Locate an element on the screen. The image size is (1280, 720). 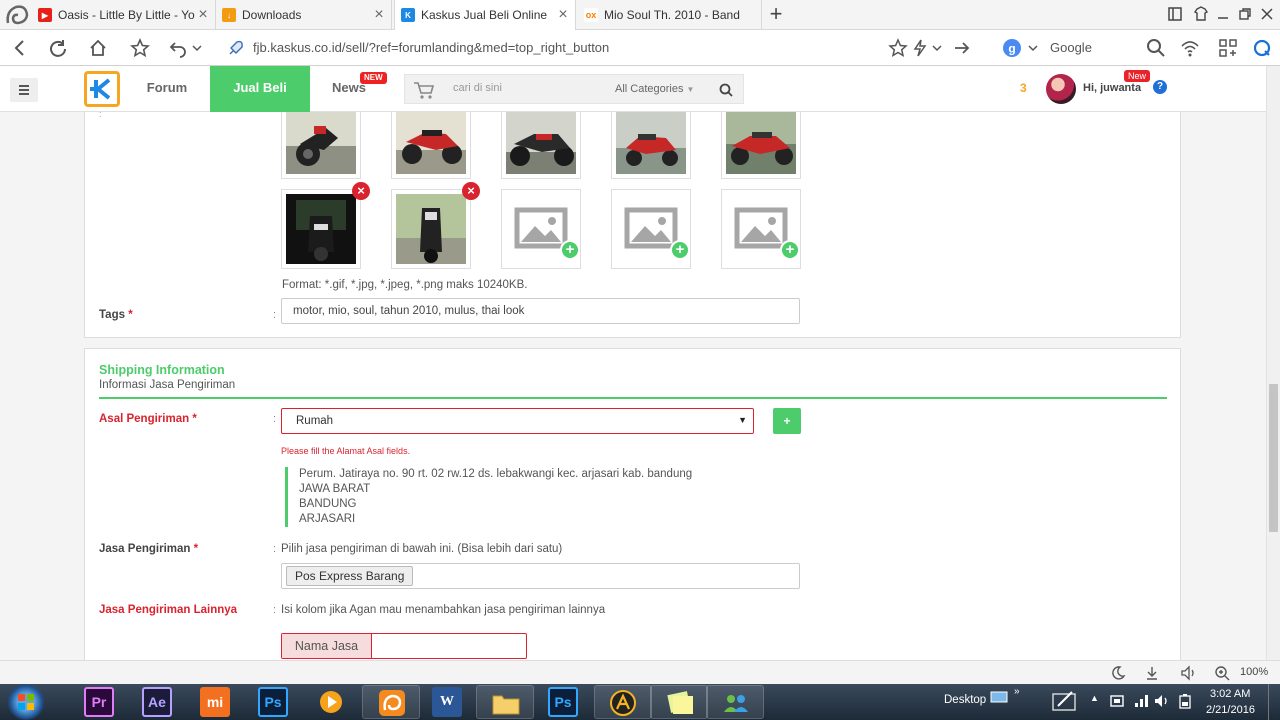
restore-icon is located at coordinates (1245, 14).